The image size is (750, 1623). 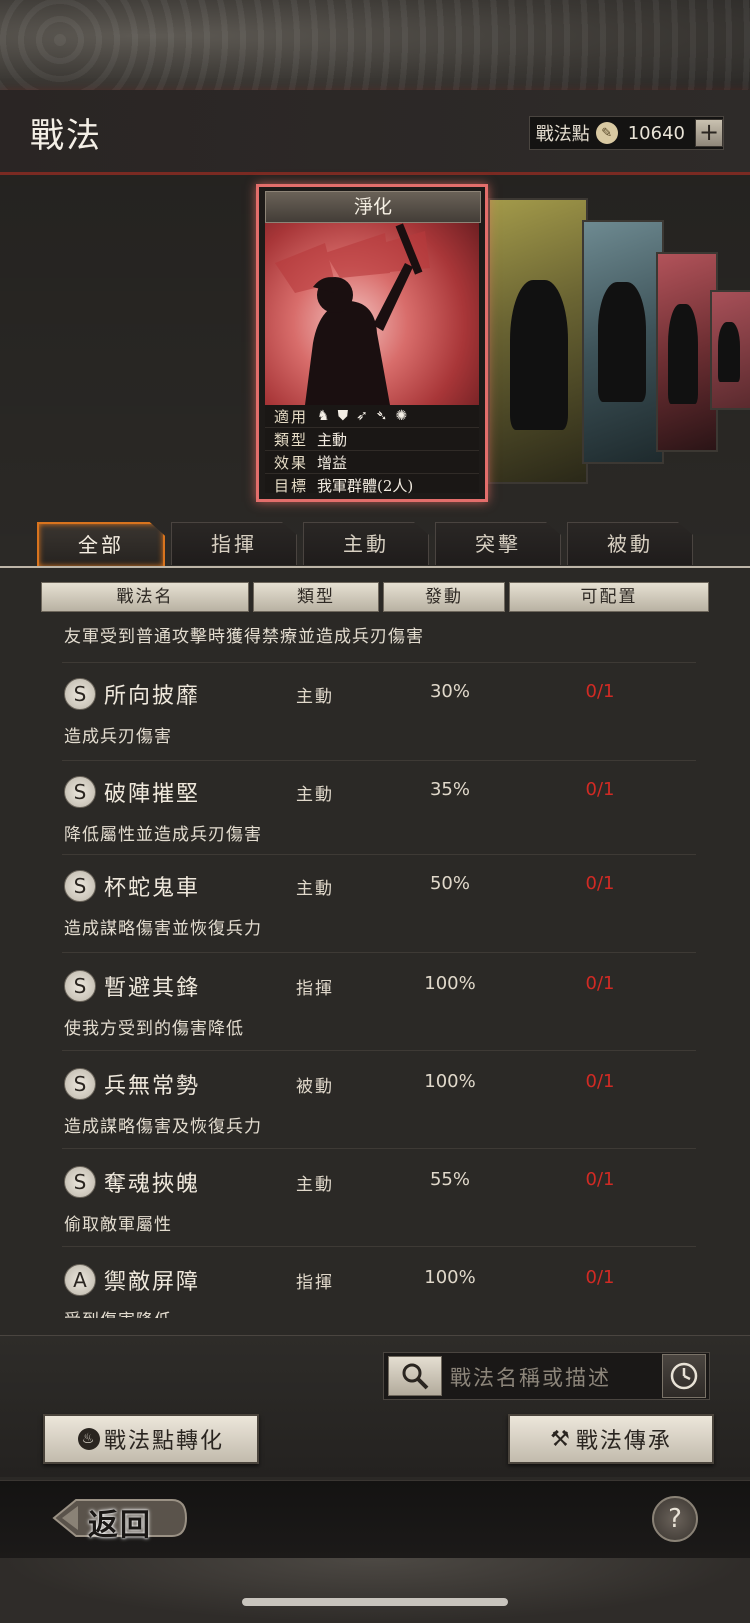 What do you see at coordinates (530, 1377) in the screenshot?
I see `search-input: 戰法名稱或描述` at bounding box center [530, 1377].